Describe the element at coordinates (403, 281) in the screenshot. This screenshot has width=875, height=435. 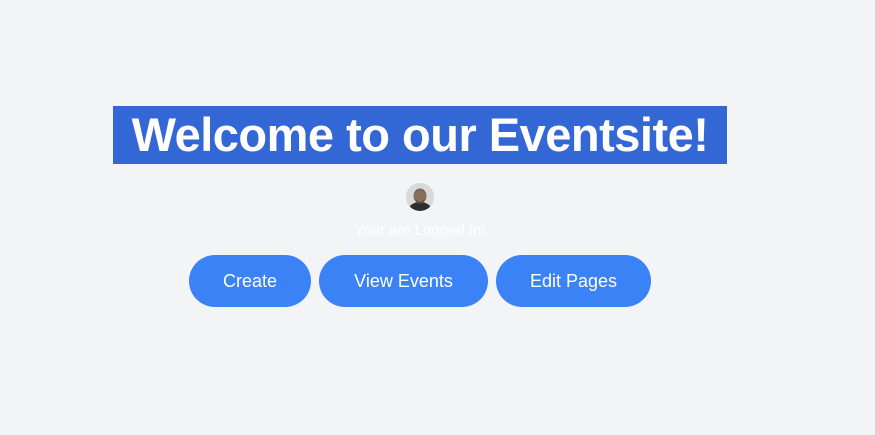
I see `view-events-button: View Events` at that location.